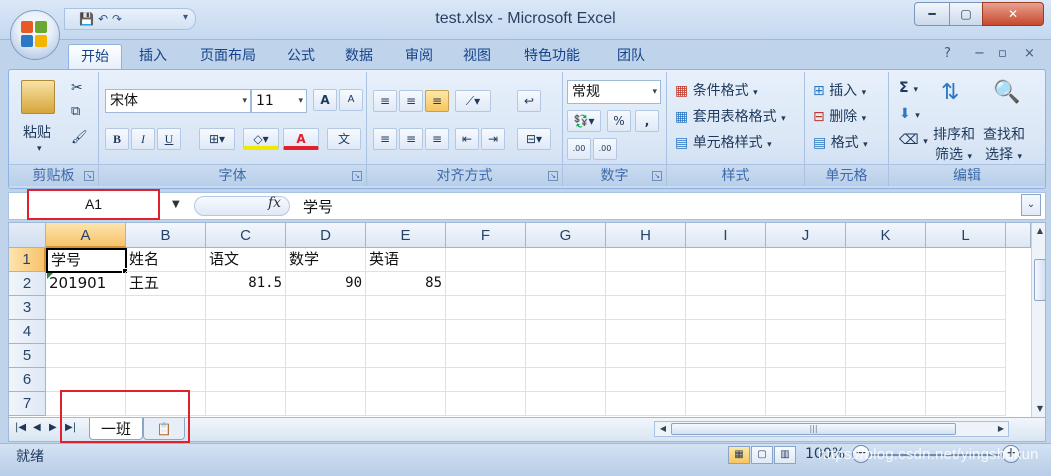  What do you see at coordinates (785, 455) in the screenshot?
I see `page-break-view-button: ▥` at bounding box center [785, 455].